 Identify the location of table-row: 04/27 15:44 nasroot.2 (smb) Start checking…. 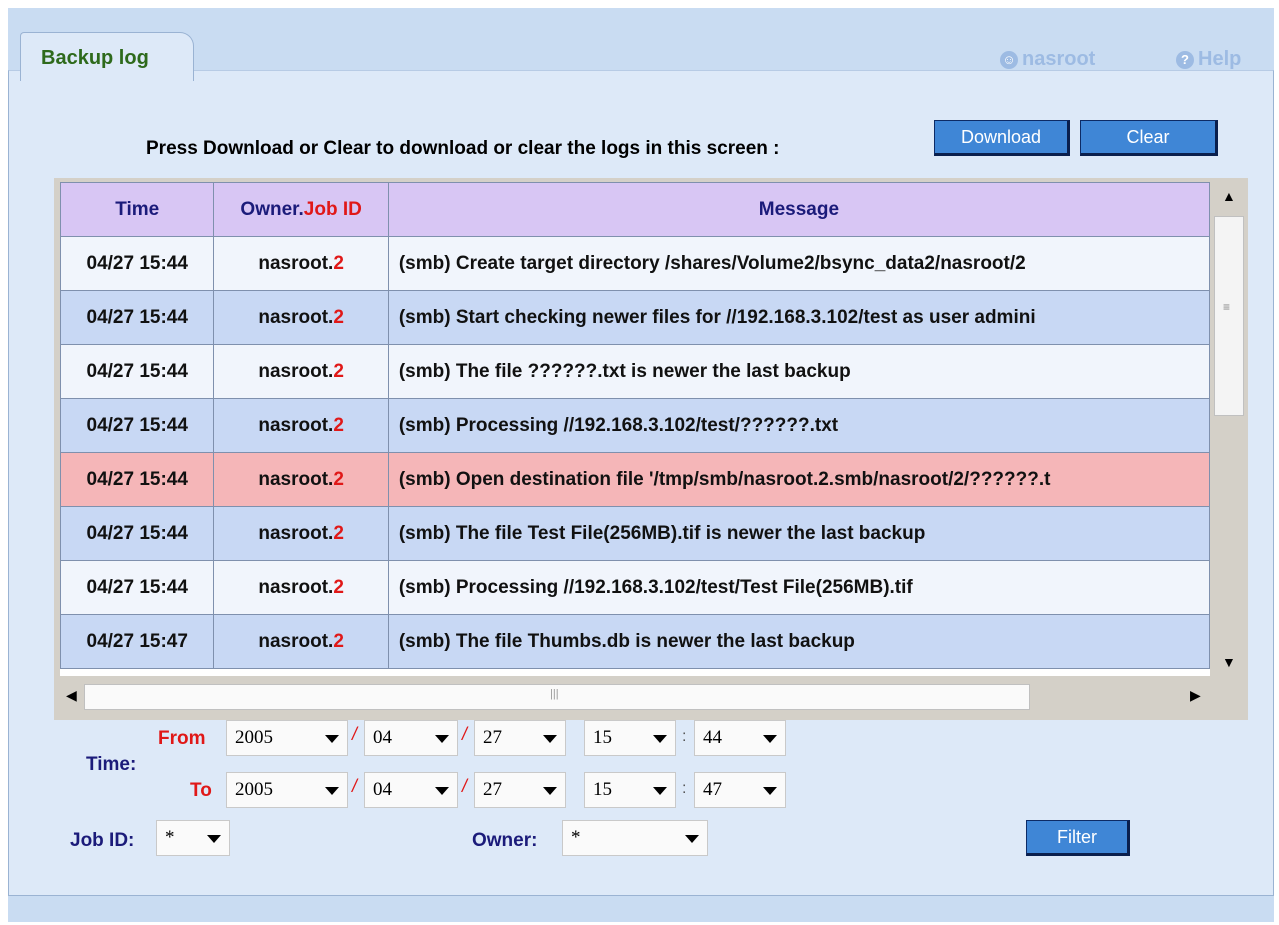
(635, 317).